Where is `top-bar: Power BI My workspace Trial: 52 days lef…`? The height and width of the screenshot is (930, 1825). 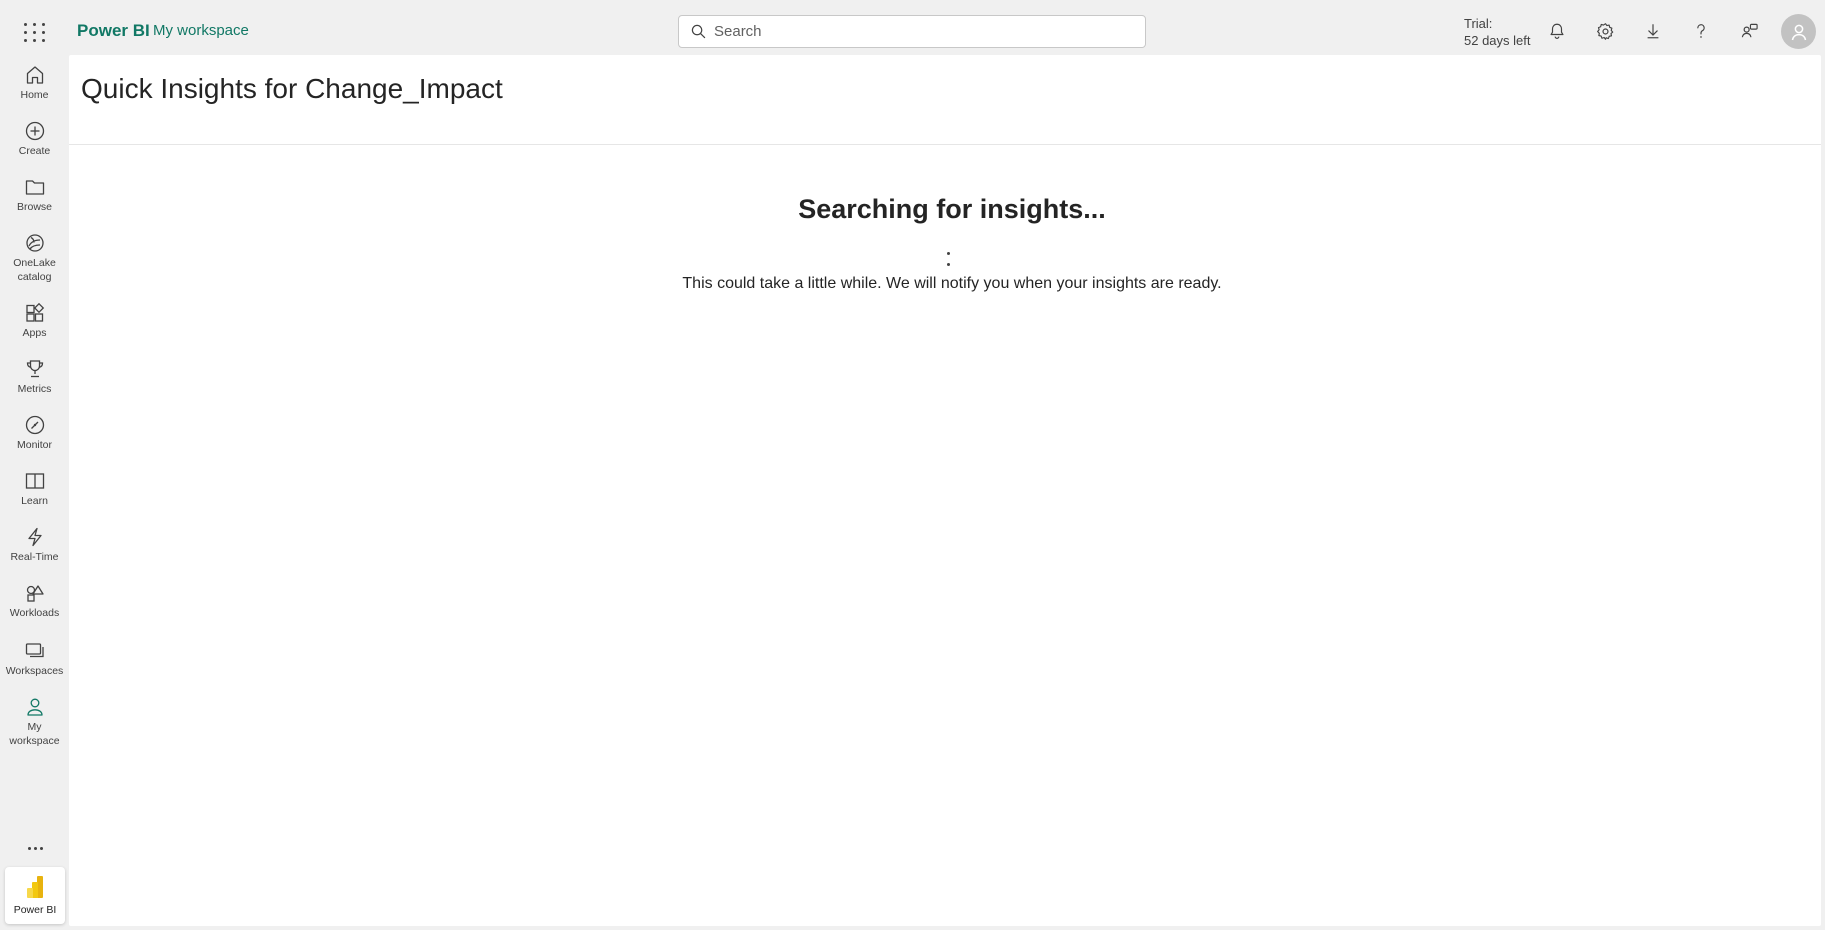 top-bar: Power BI My workspace Trial: 52 days lef… is located at coordinates (912, 31).